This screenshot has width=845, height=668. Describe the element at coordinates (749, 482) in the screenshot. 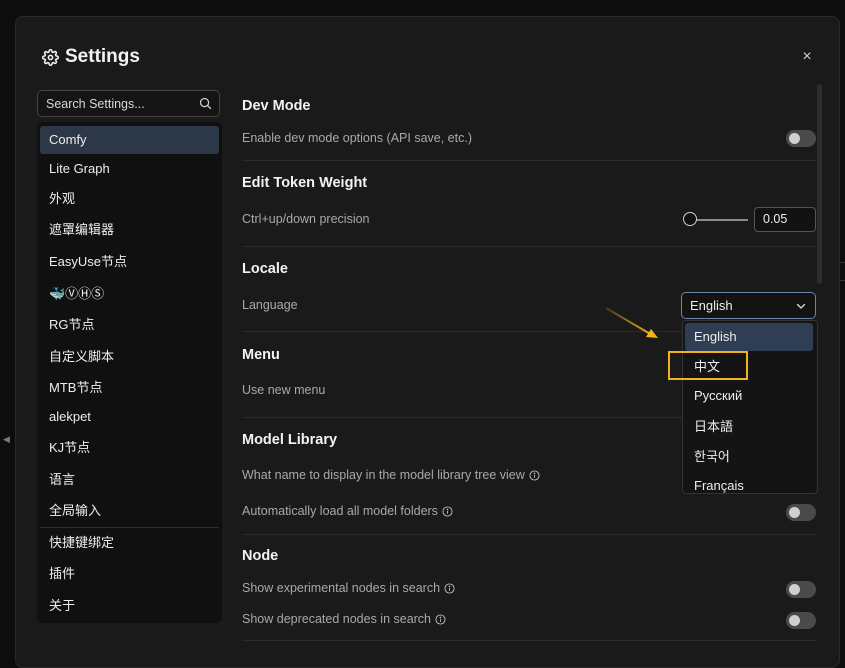

I see `language-option-french: Français` at that location.